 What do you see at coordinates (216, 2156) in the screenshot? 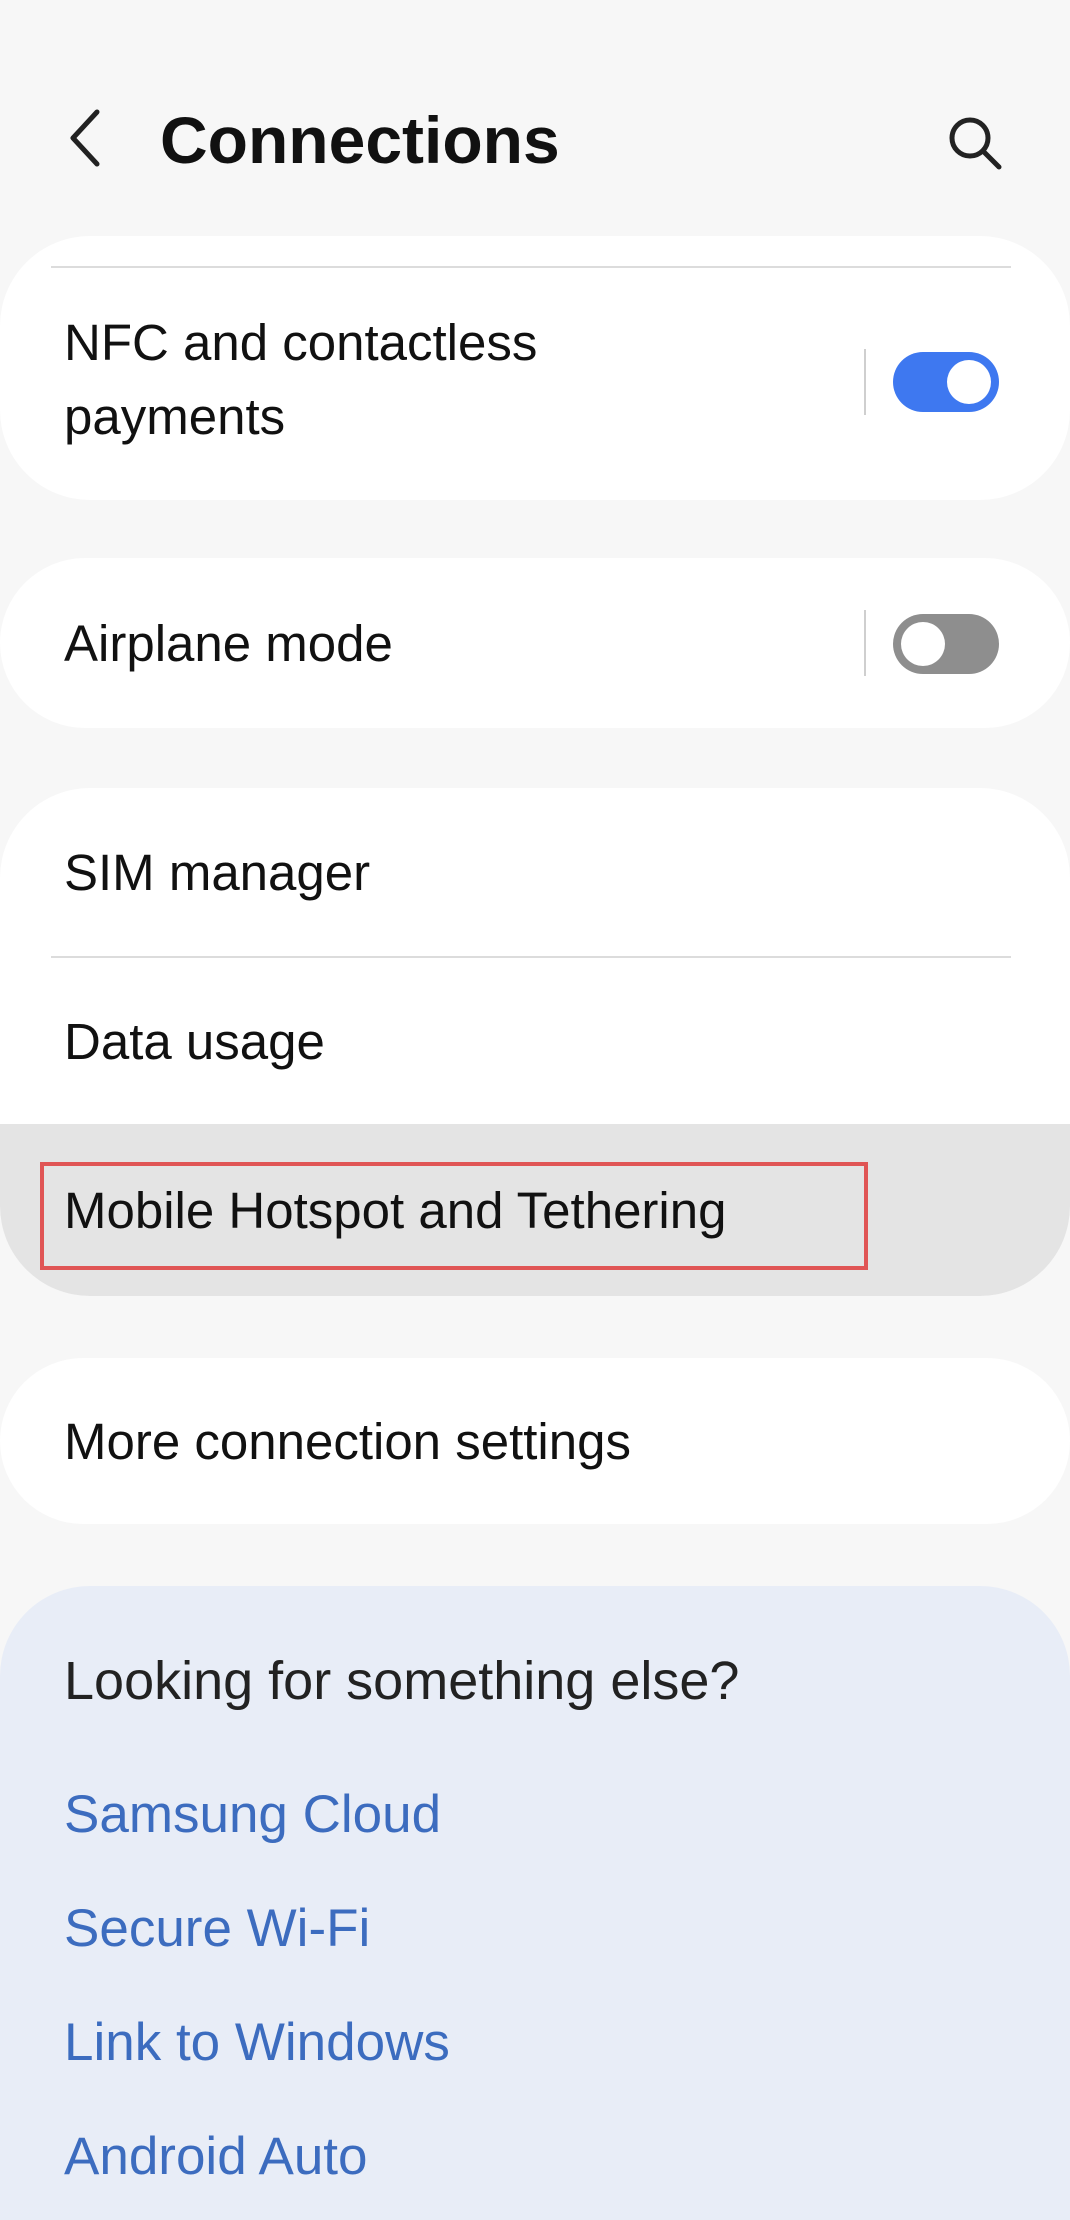
I see `suggestion-link-android-auto: Android Auto` at bounding box center [216, 2156].